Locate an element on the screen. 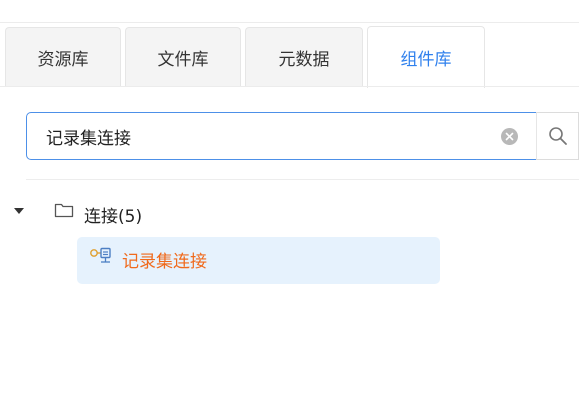 The height and width of the screenshot is (404, 579). search-bar is located at coordinates (302, 136).